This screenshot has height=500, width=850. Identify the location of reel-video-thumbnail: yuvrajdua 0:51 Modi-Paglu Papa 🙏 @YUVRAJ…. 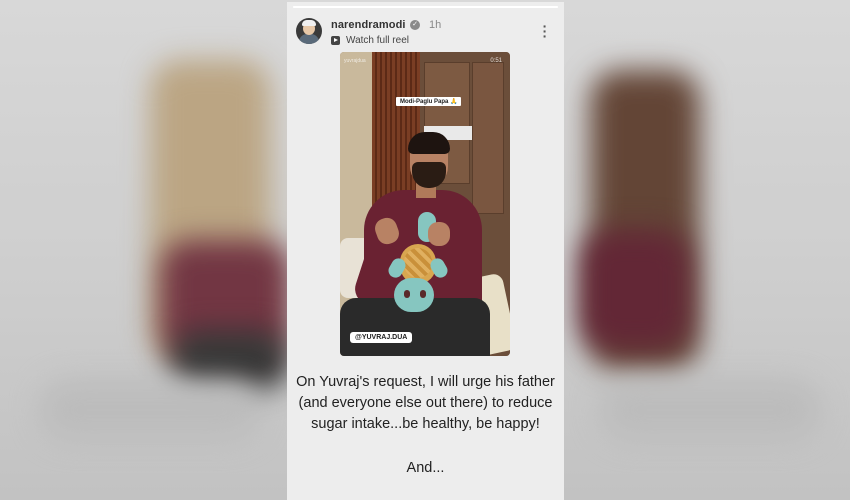
(425, 204).